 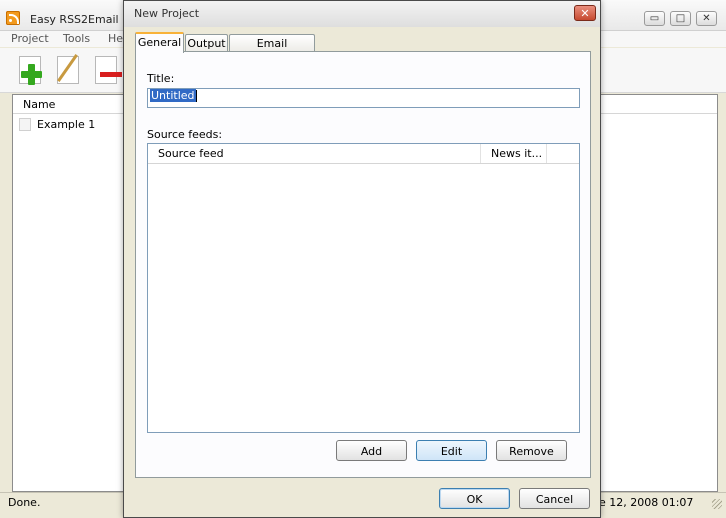 What do you see at coordinates (185, 134) in the screenshot?
I see `source-feeds-label: Source feeds:` at bounding box center [185, 134].